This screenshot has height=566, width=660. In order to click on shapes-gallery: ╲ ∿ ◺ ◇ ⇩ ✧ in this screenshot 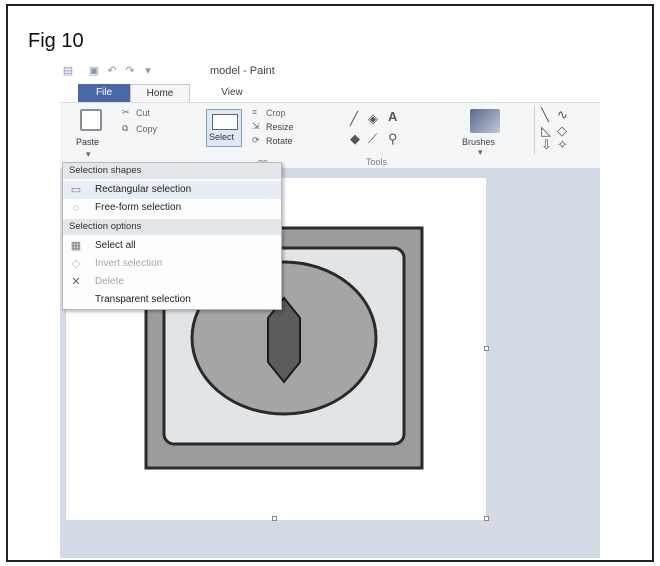, I will do `click(567, 130)`.